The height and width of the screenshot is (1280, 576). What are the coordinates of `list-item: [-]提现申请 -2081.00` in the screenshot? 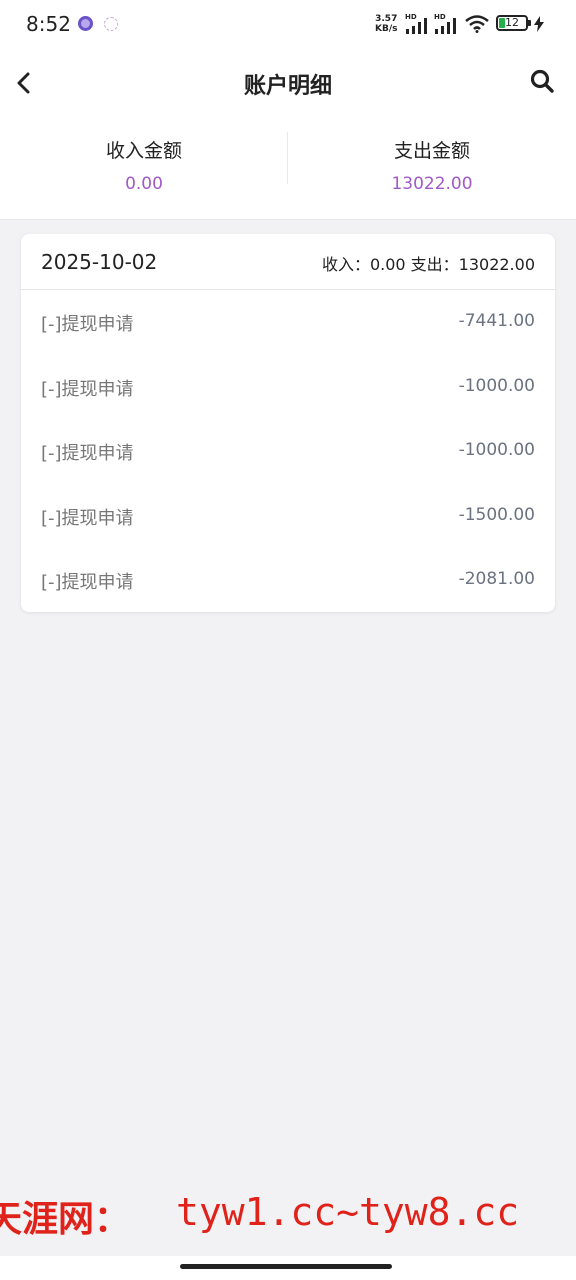 It's located at (288, 580).